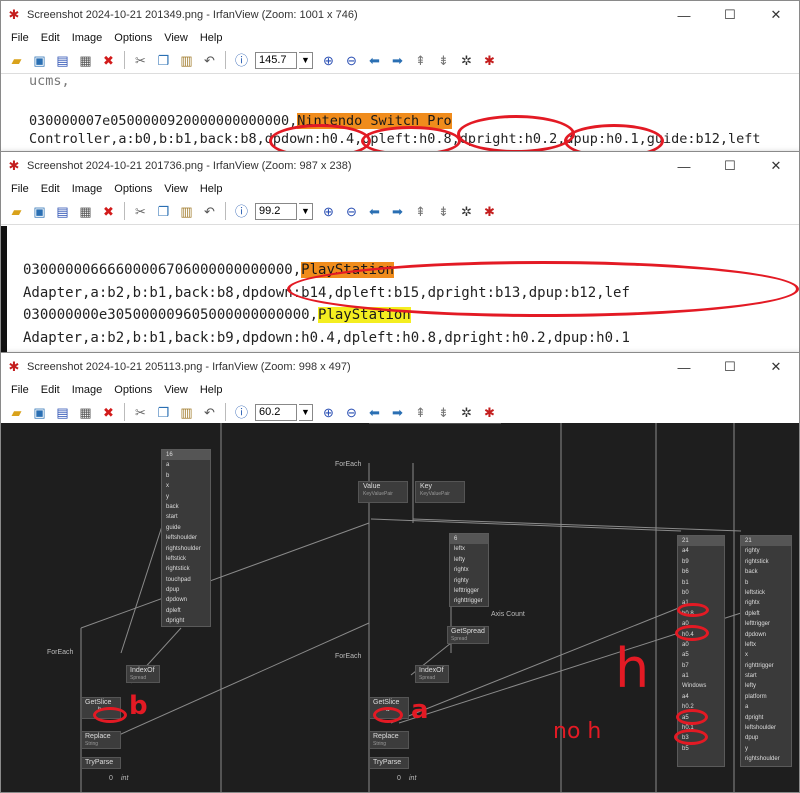 The width and height of the screenshot is (800, 793). Describe the element at coordinates (383, 492) in the screenshot. I see `value-node: Value KeyValuePair` at that location.